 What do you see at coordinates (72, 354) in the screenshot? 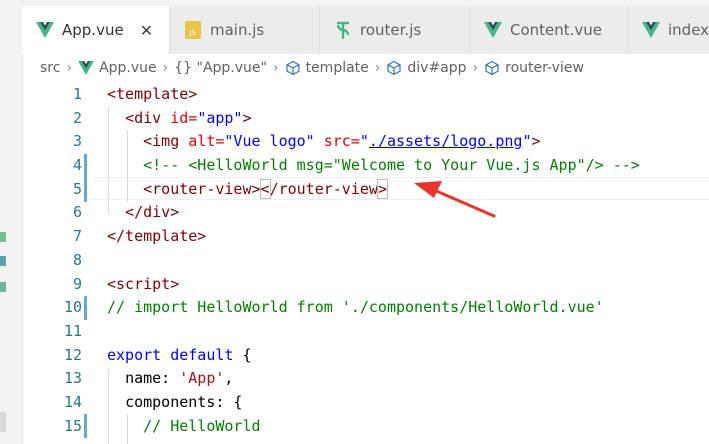
I see `line-number: 12` at bounding box center [72, 354].